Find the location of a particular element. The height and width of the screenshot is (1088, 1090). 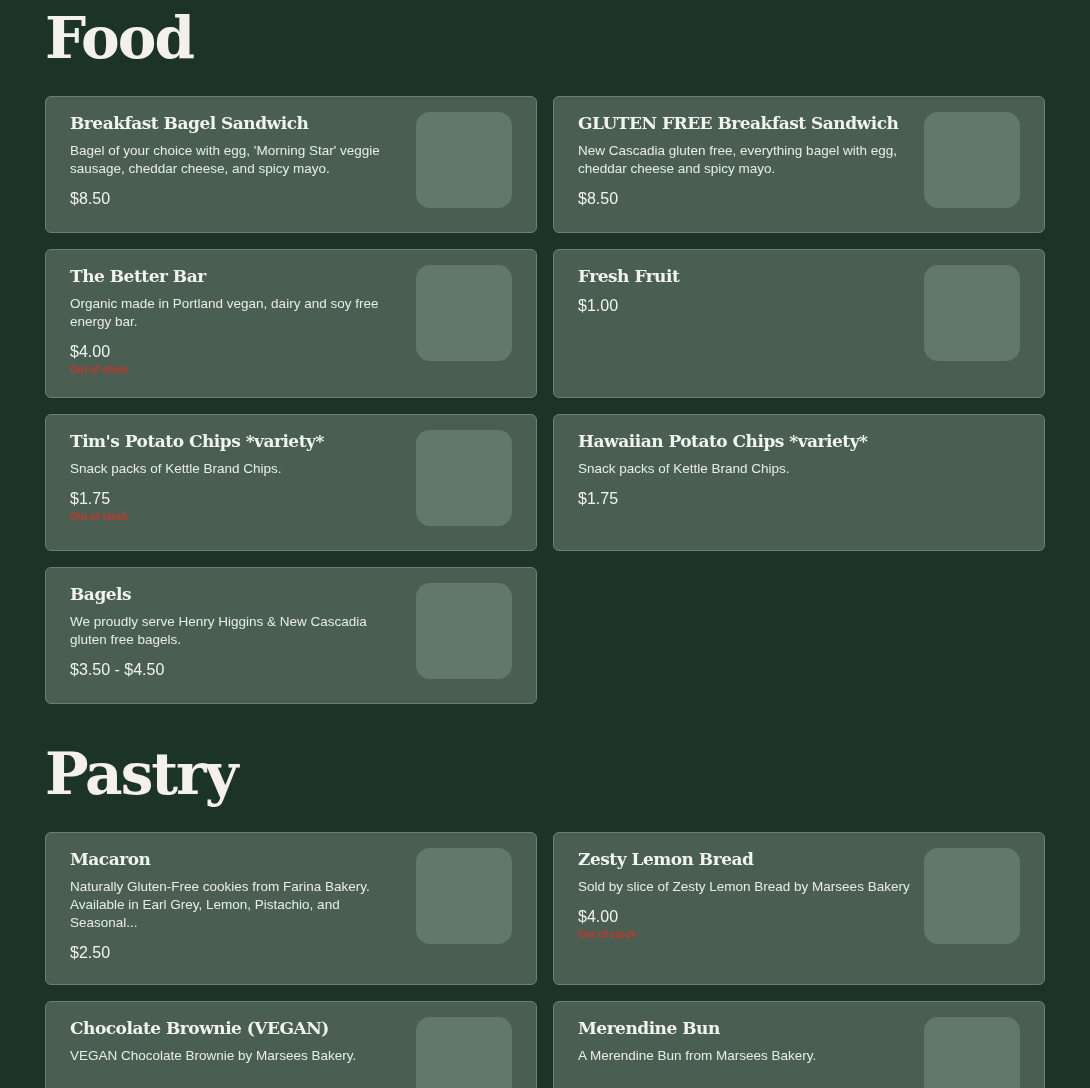

menu-item-card: Chocolate Brownie (VEGAN) VEGAN Chocolate Brownie by Marsees Bakery. is located at coordinates (291, 1044).